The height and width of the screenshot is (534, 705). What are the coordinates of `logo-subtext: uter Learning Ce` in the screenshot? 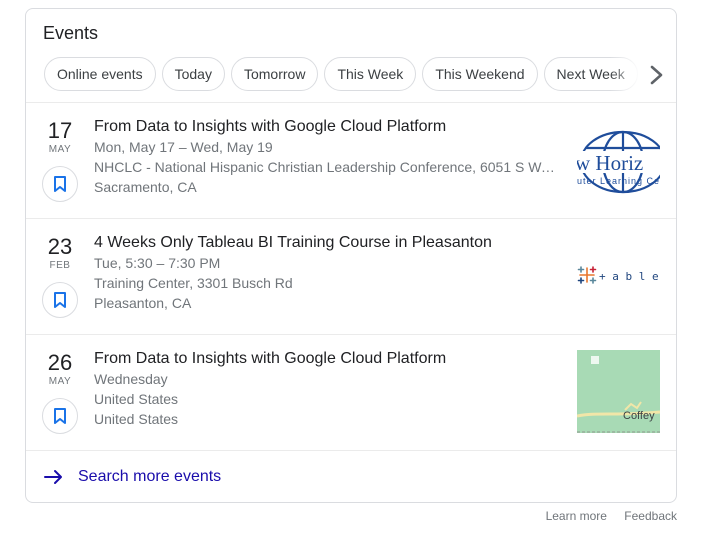 It's located at (618, 181).